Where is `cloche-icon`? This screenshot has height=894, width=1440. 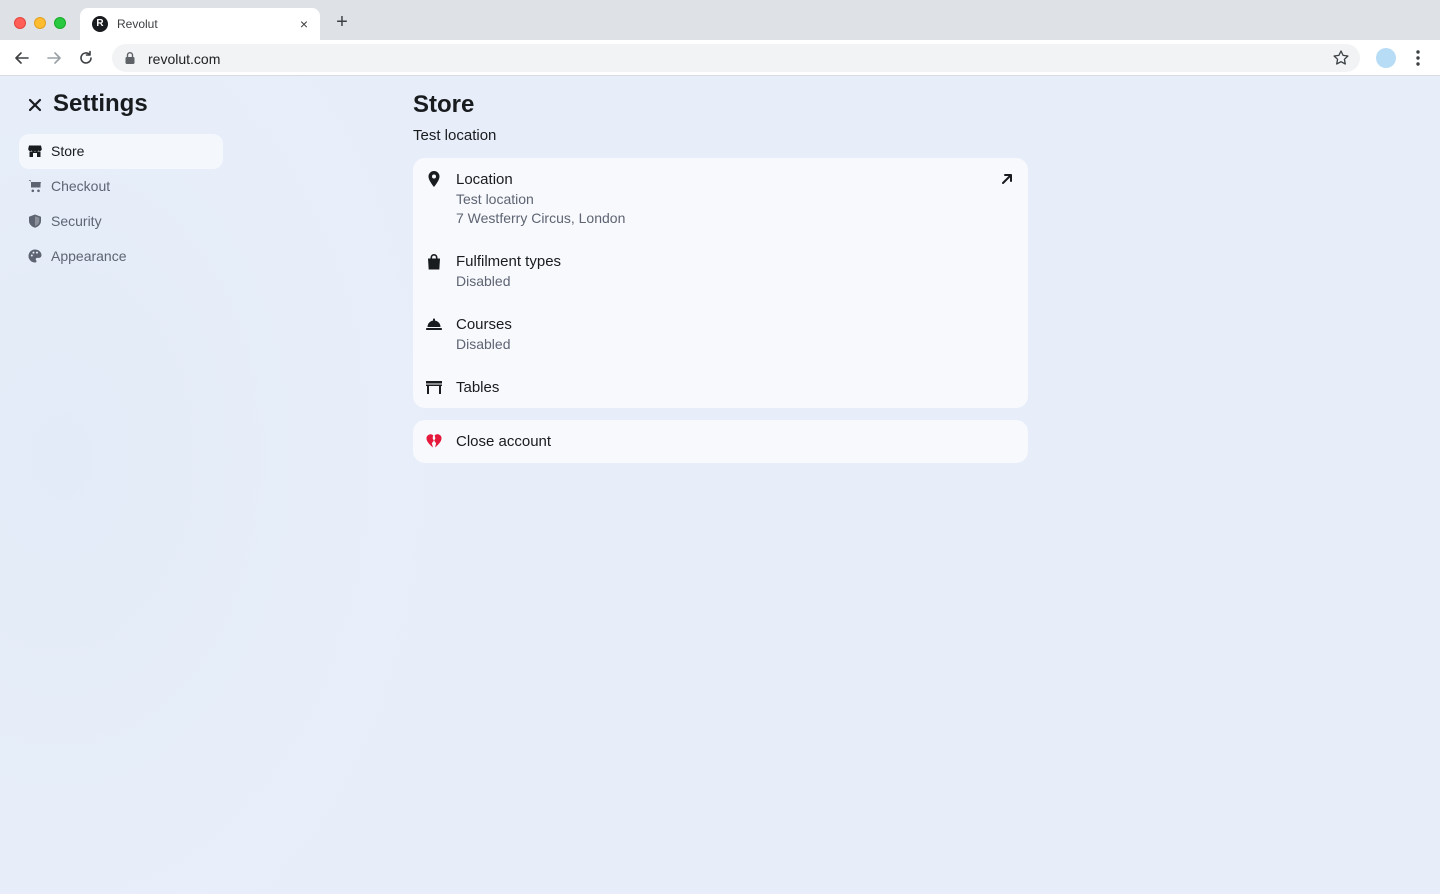 cloche-icon is located at coordinates (434, 324).